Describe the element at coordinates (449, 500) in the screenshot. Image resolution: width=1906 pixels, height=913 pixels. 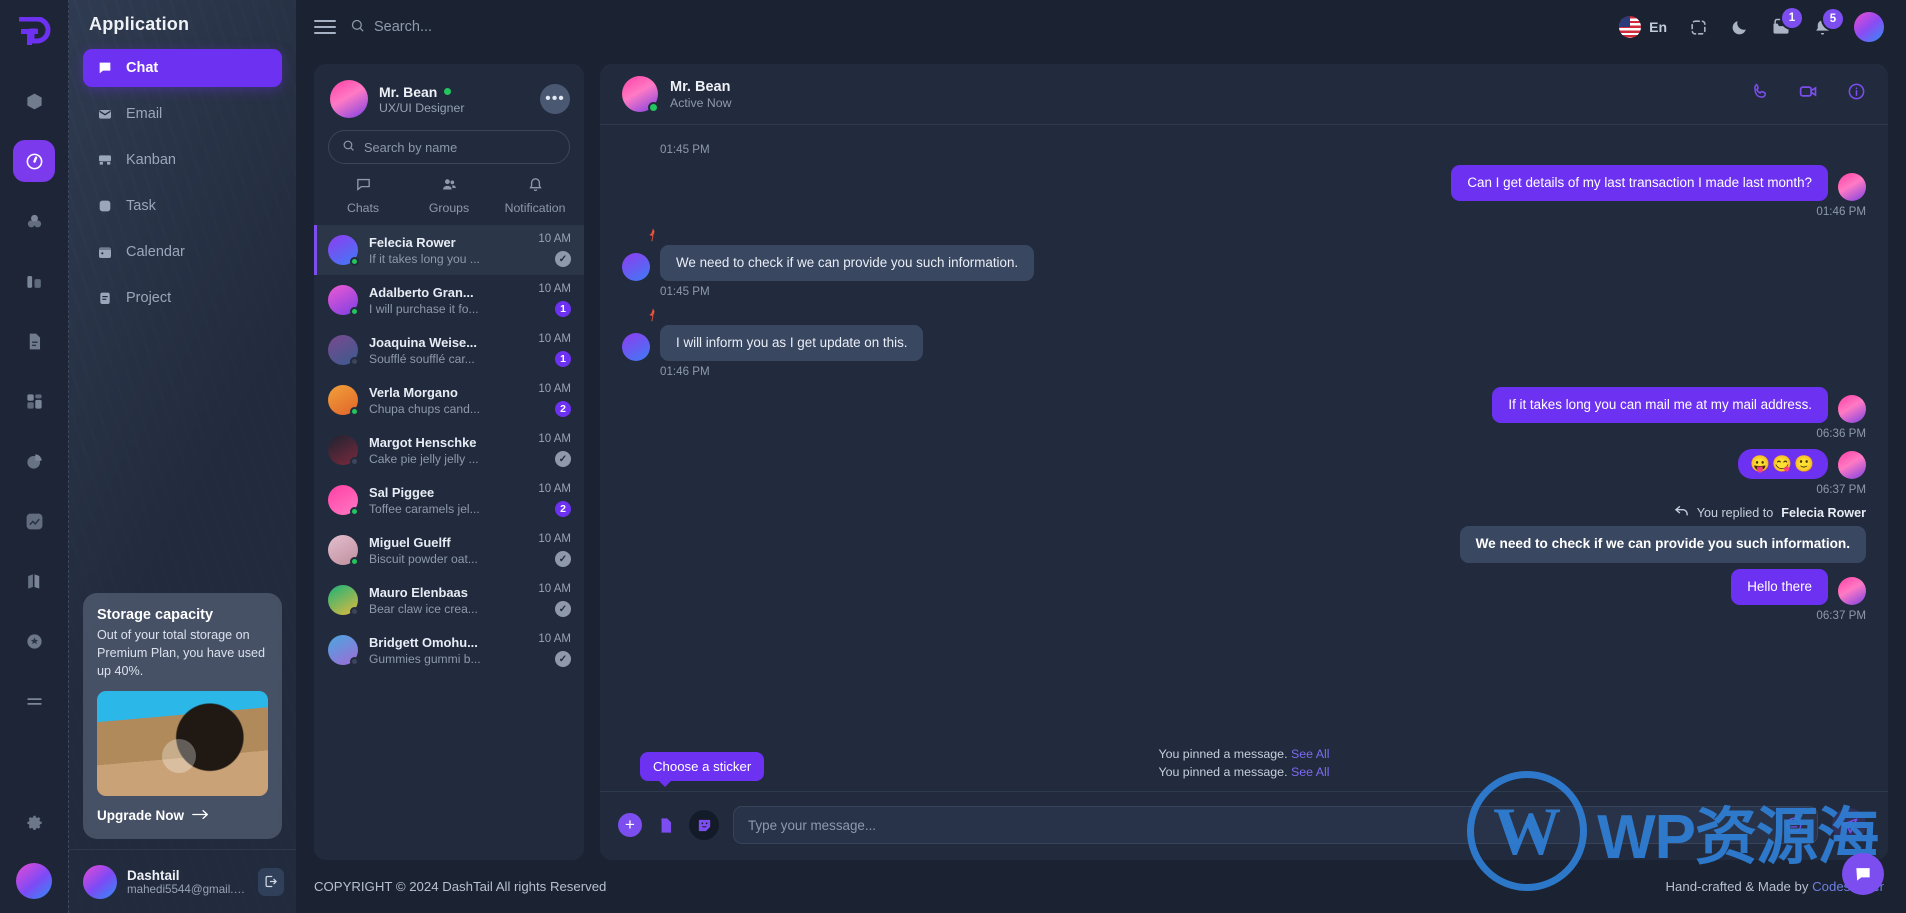
I see `list-item: Sal Piggee Toffee caramels jel... 10 AM 2` at that location.